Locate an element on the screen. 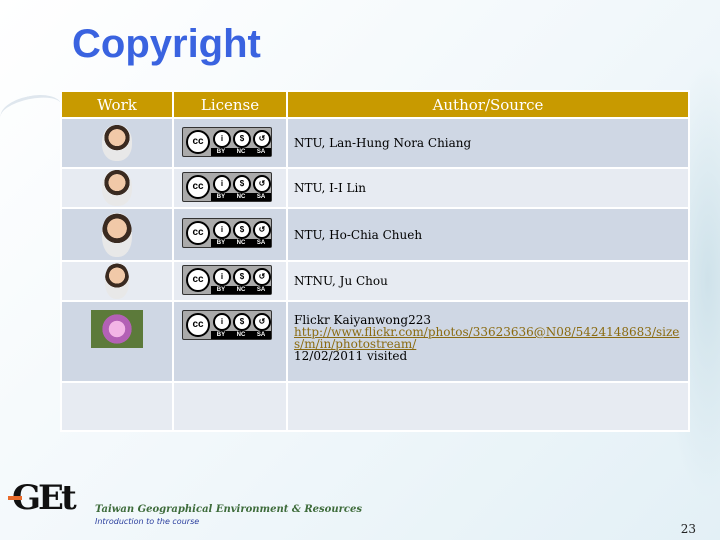 The height and width of the screenshot is (540, 720). header-work: Work is located at coordinates (117, 104).